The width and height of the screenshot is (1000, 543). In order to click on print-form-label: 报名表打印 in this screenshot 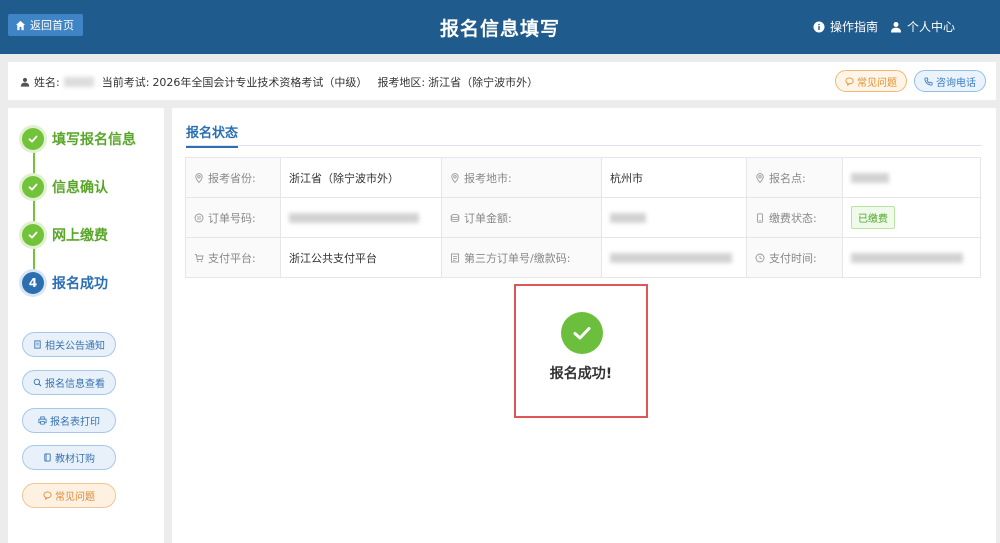, I will do `click(75, 422)`.